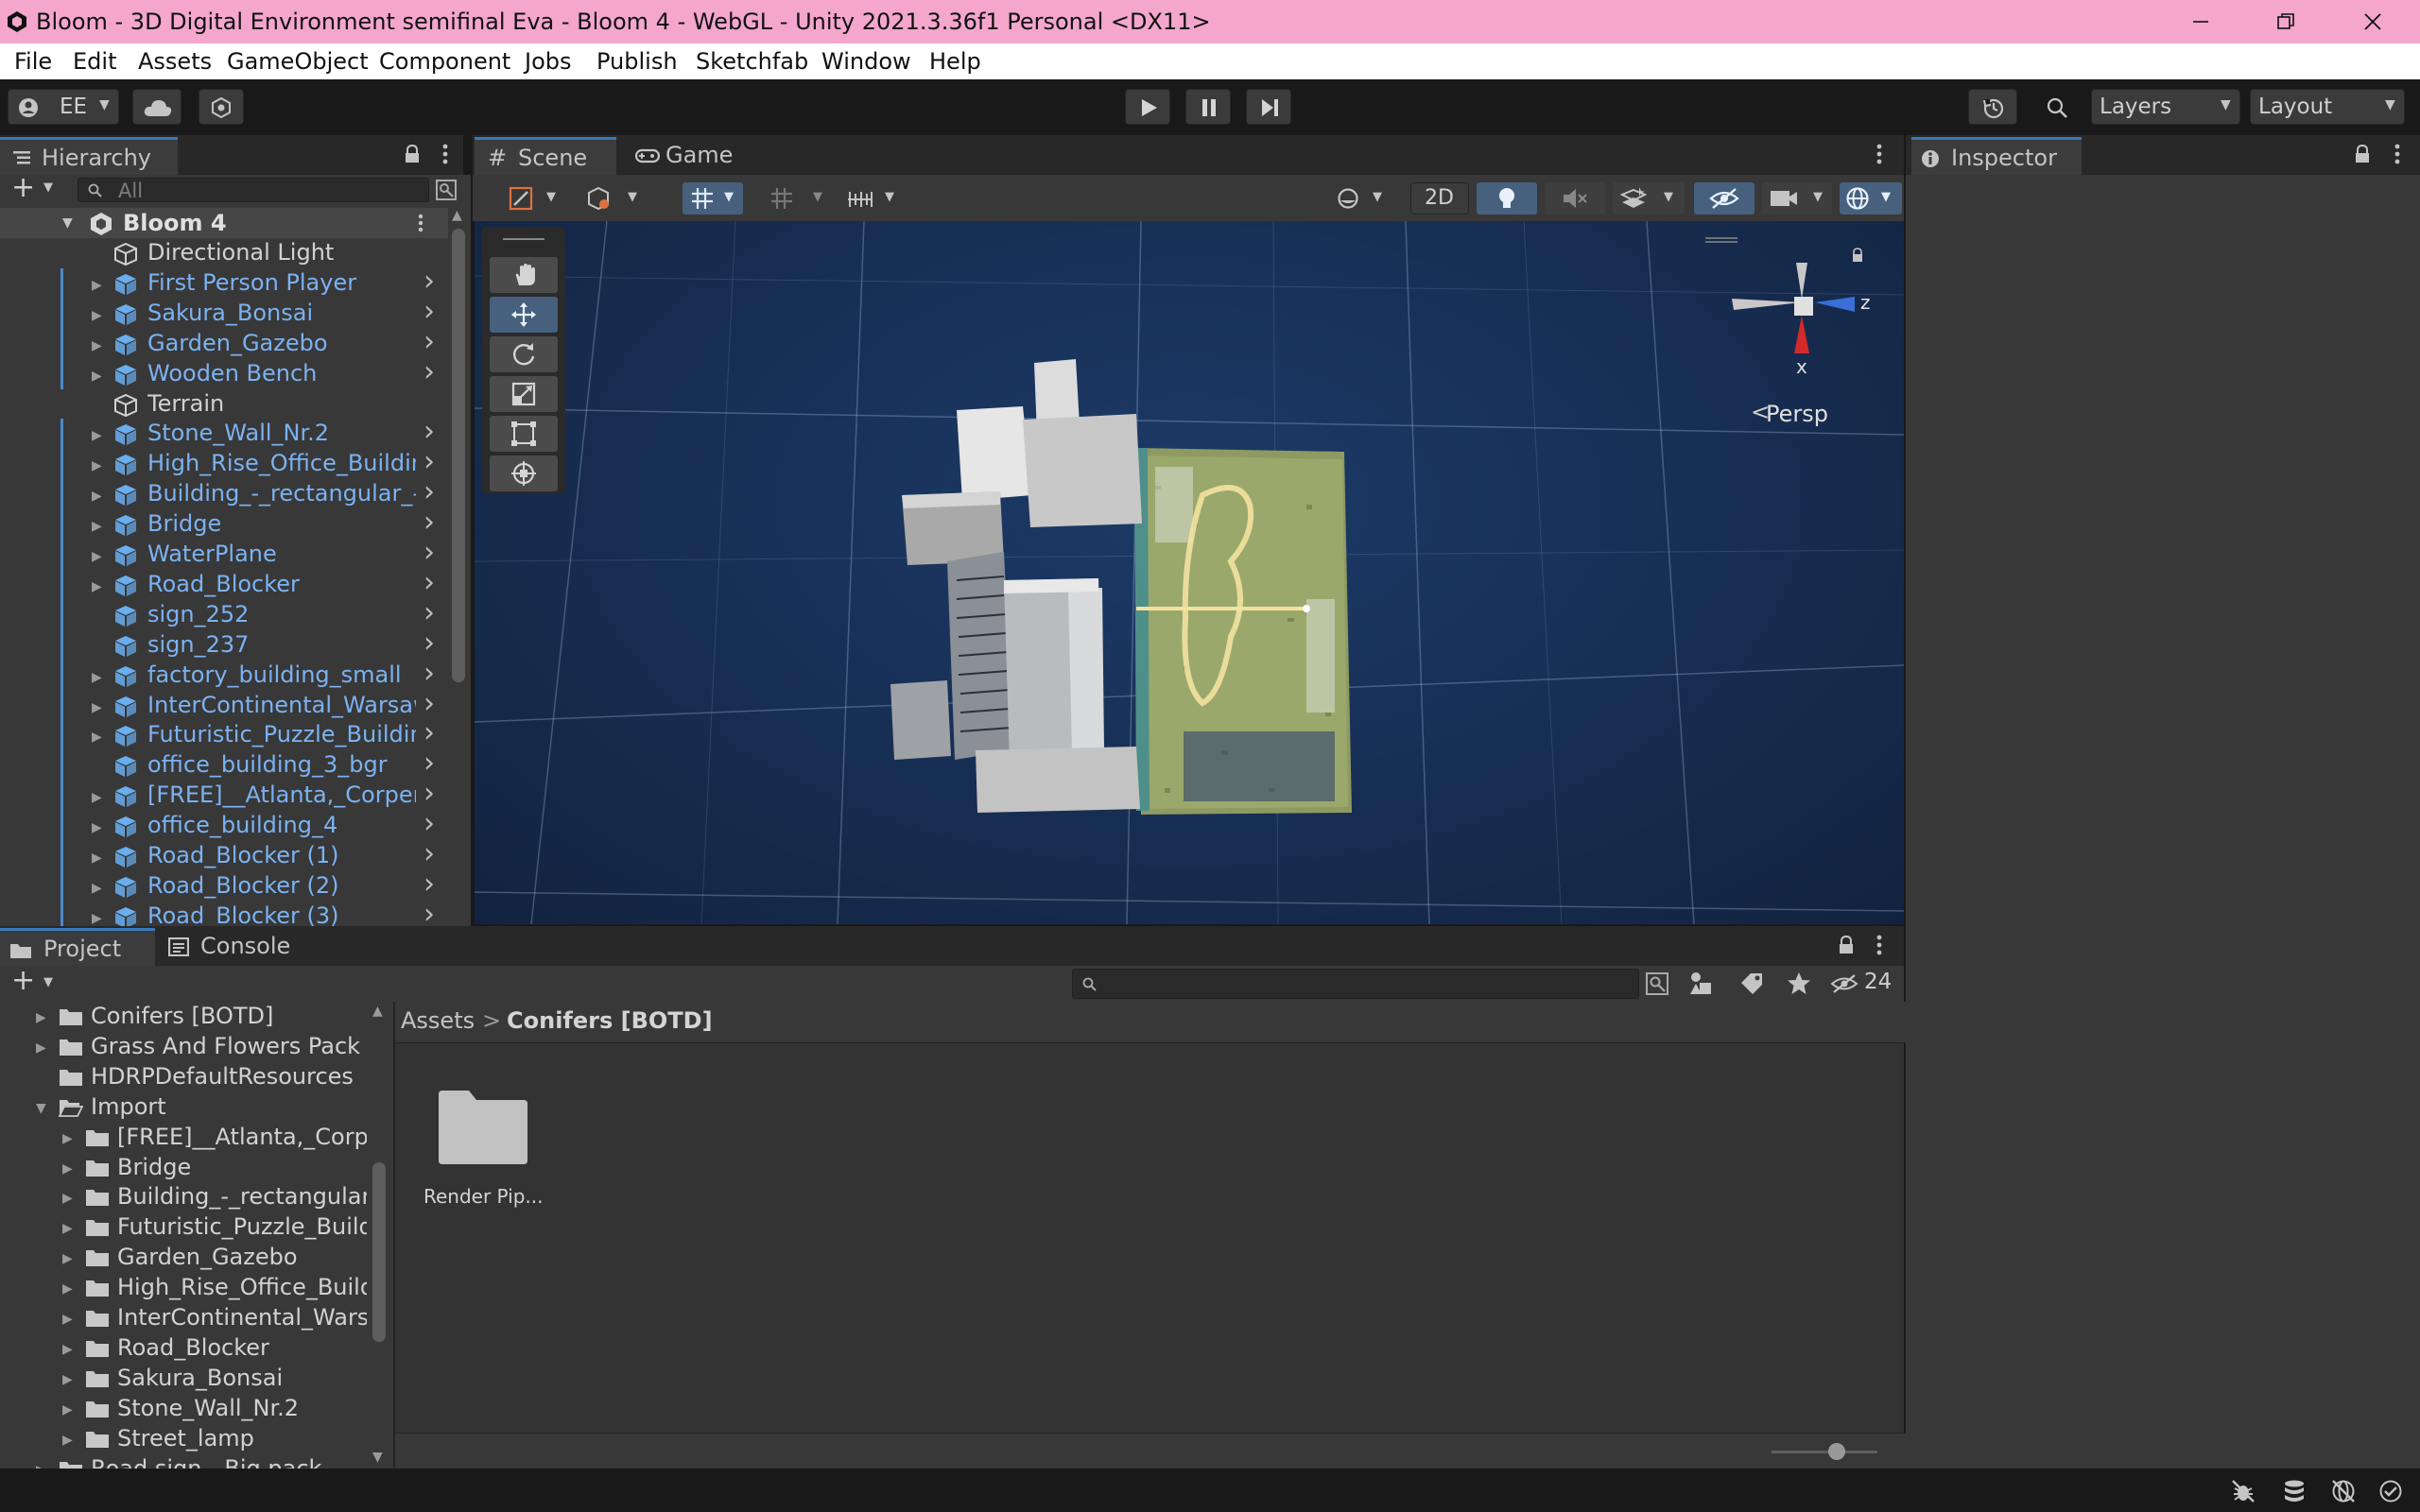 The image size is (2420, 1512). Describe the element at coordinates (524, 354) in the screenshot. I see `rotate-tool-button` at that location.